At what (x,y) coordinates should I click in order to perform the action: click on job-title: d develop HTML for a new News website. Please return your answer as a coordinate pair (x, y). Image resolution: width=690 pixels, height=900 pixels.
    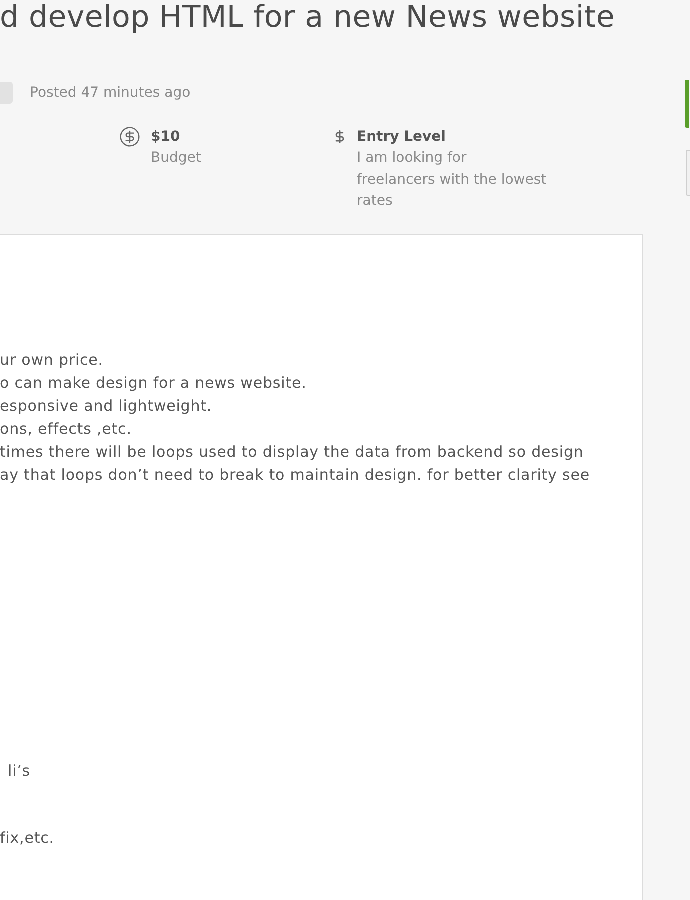
    Looking at the image, I should click on (308, 18).